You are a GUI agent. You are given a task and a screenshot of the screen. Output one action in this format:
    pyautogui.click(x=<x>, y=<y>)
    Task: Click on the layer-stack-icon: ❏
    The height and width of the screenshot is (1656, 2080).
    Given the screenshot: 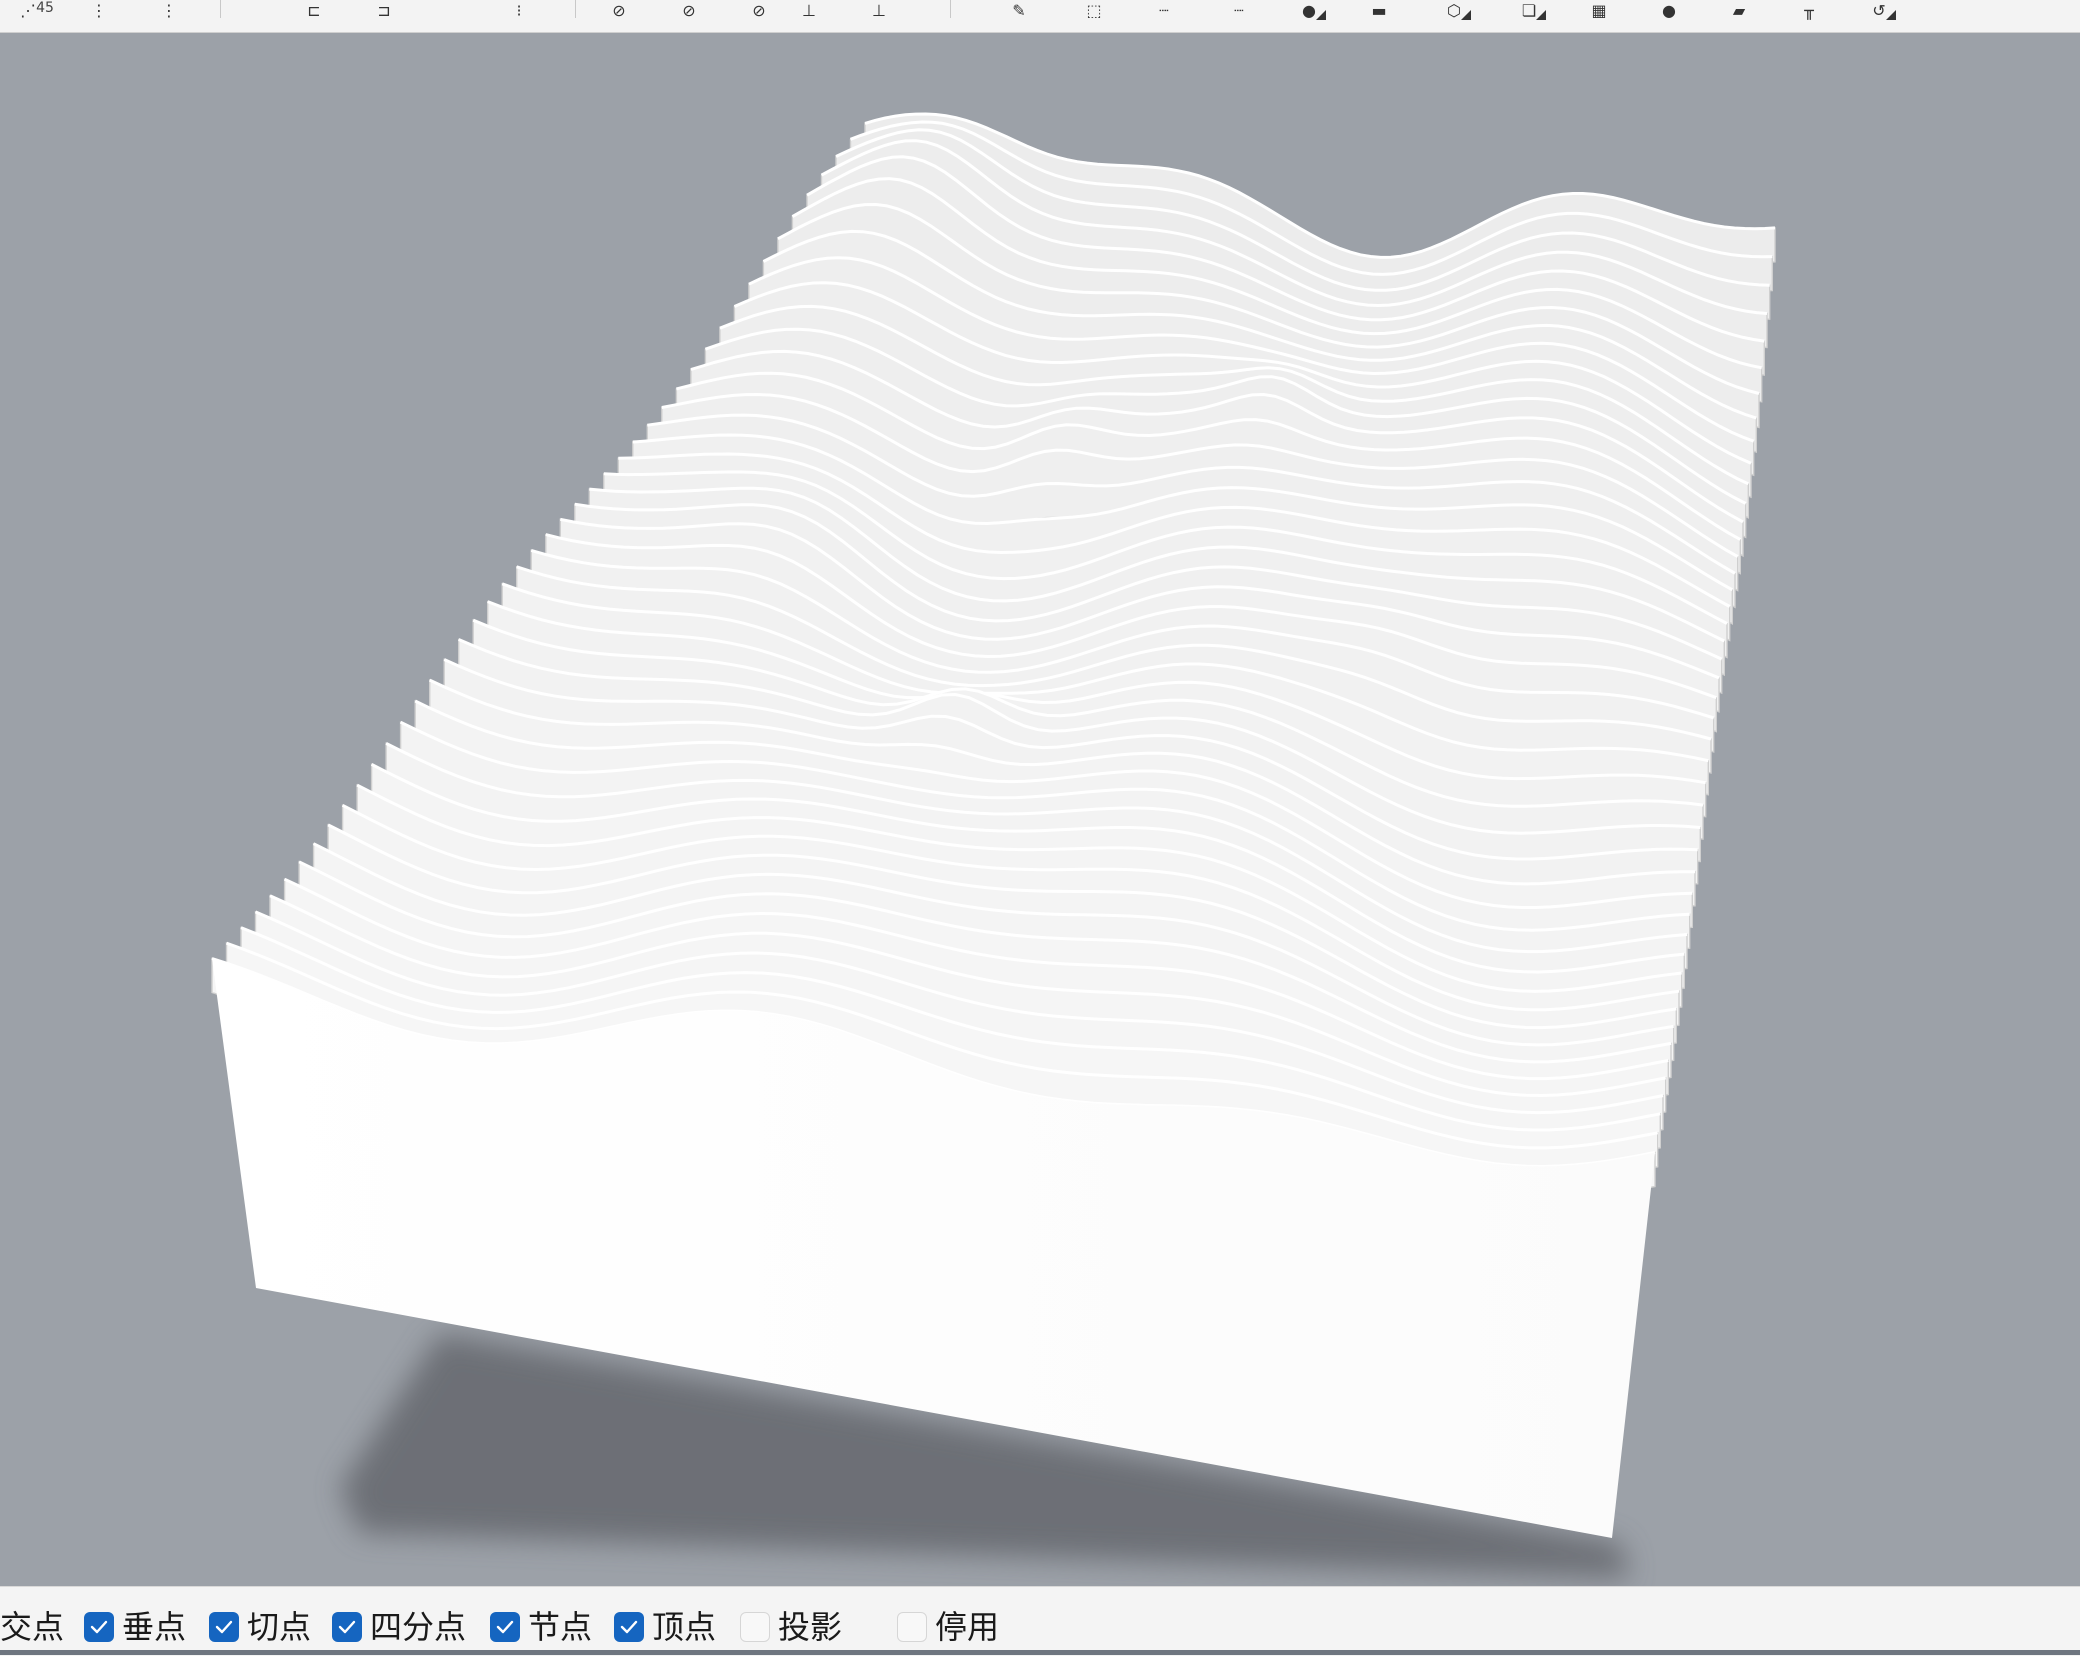 What is the action you would take?
    pyautogui.click(x=1529, y=10)
    